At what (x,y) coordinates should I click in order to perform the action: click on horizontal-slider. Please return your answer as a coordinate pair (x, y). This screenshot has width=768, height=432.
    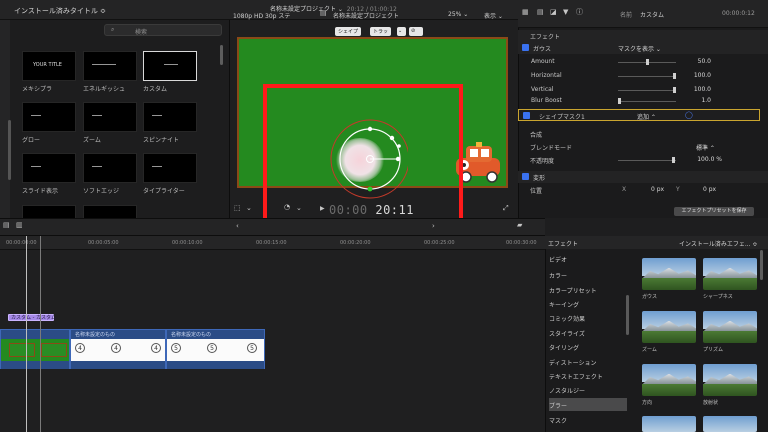
    Looking at the image, I should click on (647, 76).